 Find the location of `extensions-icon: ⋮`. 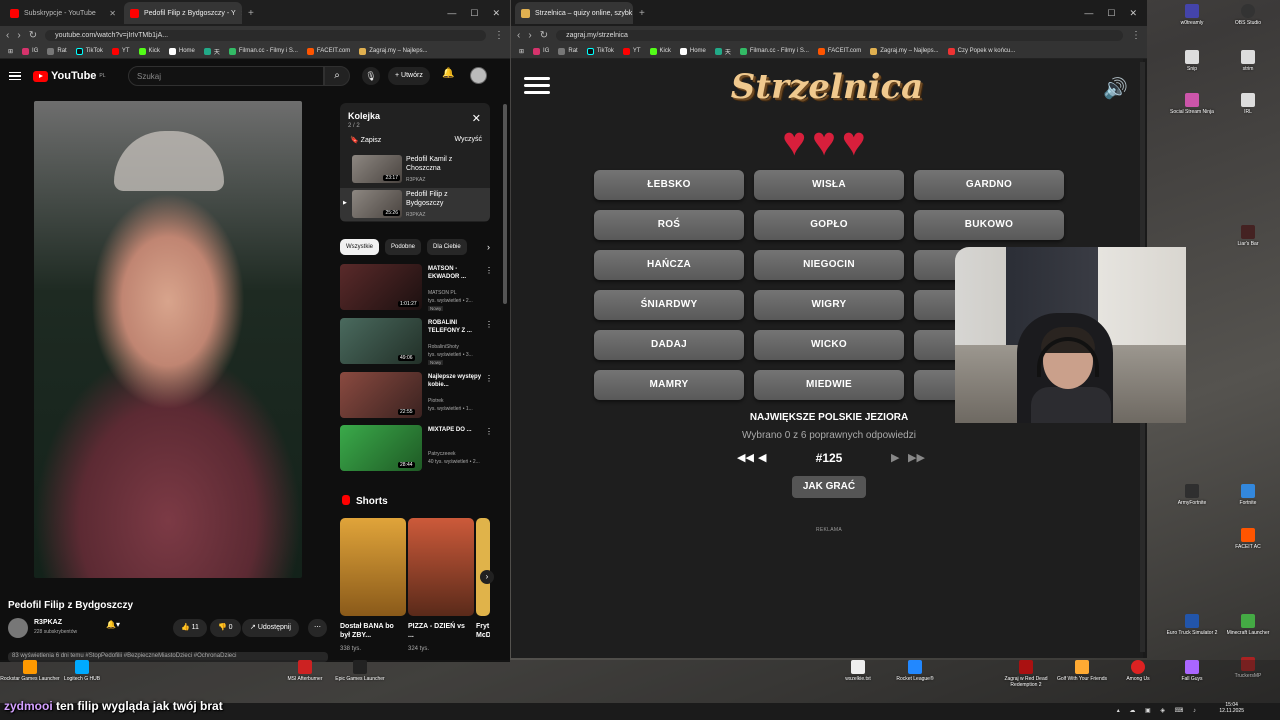

extensions-icon: ⋮ is located at coordinates (499, 35).